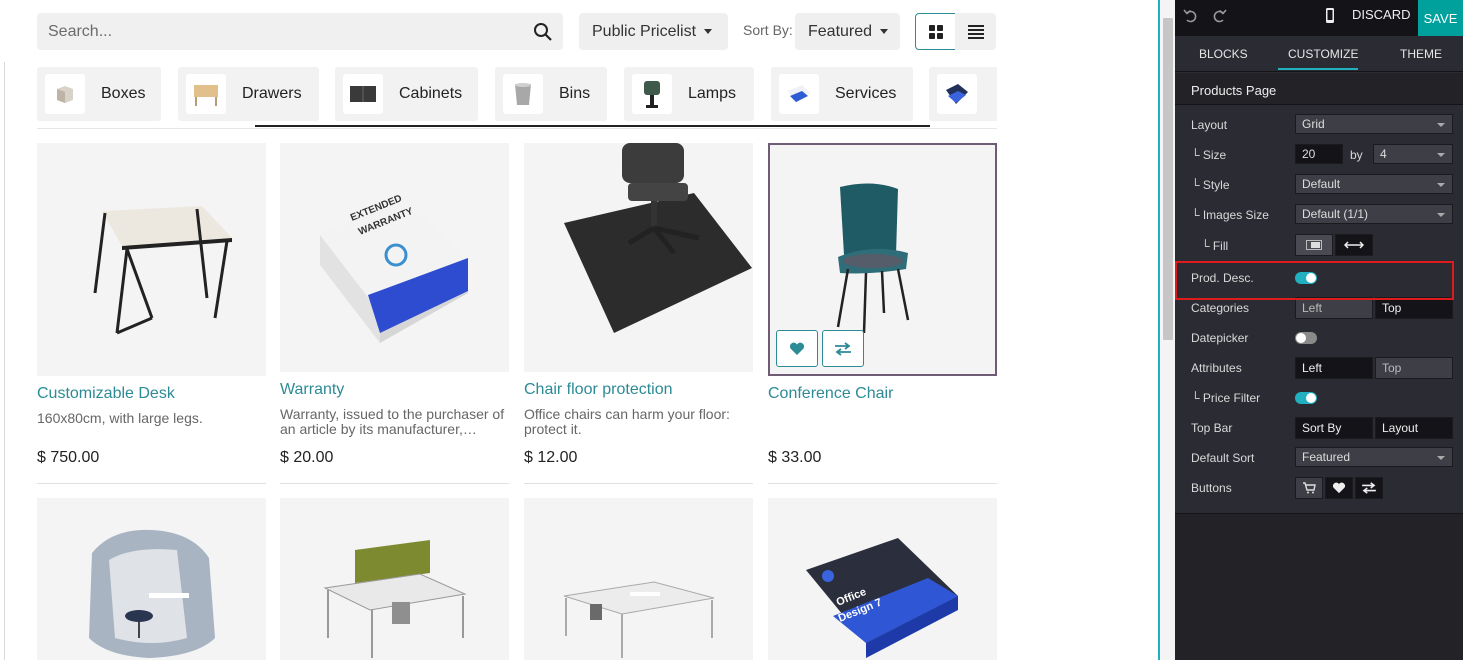  I want to click on list-view-button, so click(975, 31).